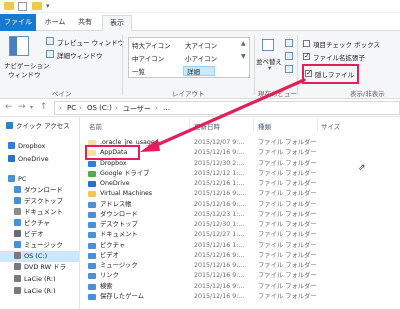 The image size is (400, 309). I want to click on gallery-scroll-down-icon: ▼, so click(243, 56).